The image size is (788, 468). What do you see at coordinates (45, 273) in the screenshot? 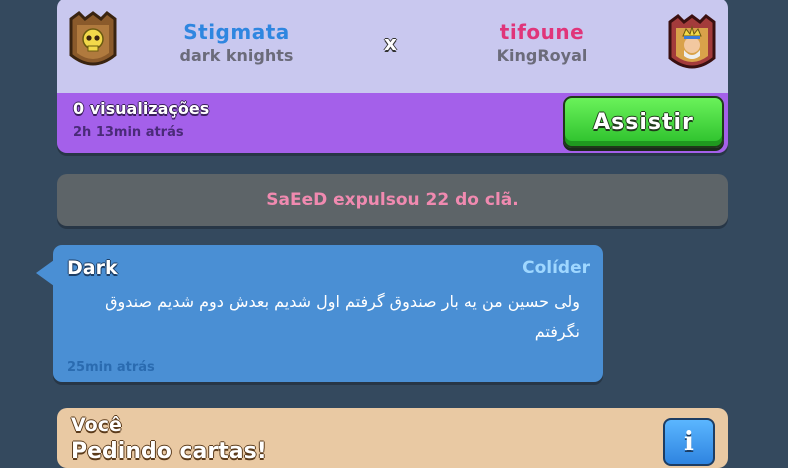
I see `chat-bubble-tail` at bounding box center [45, 273].